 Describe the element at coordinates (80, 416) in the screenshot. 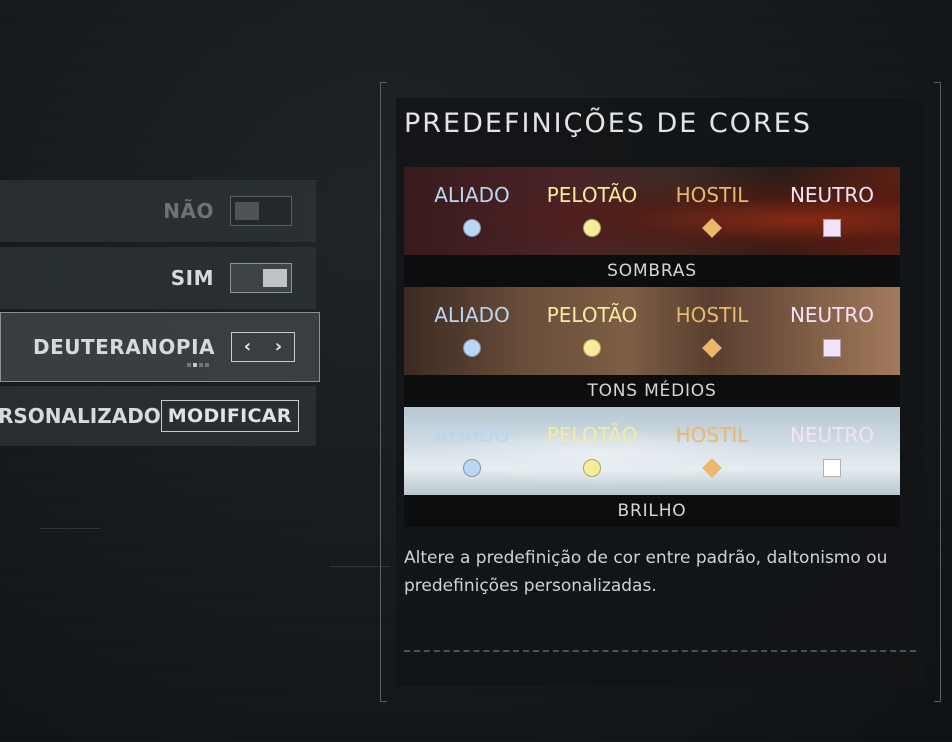

I see `option-label: RSONALIZADO` at that location.